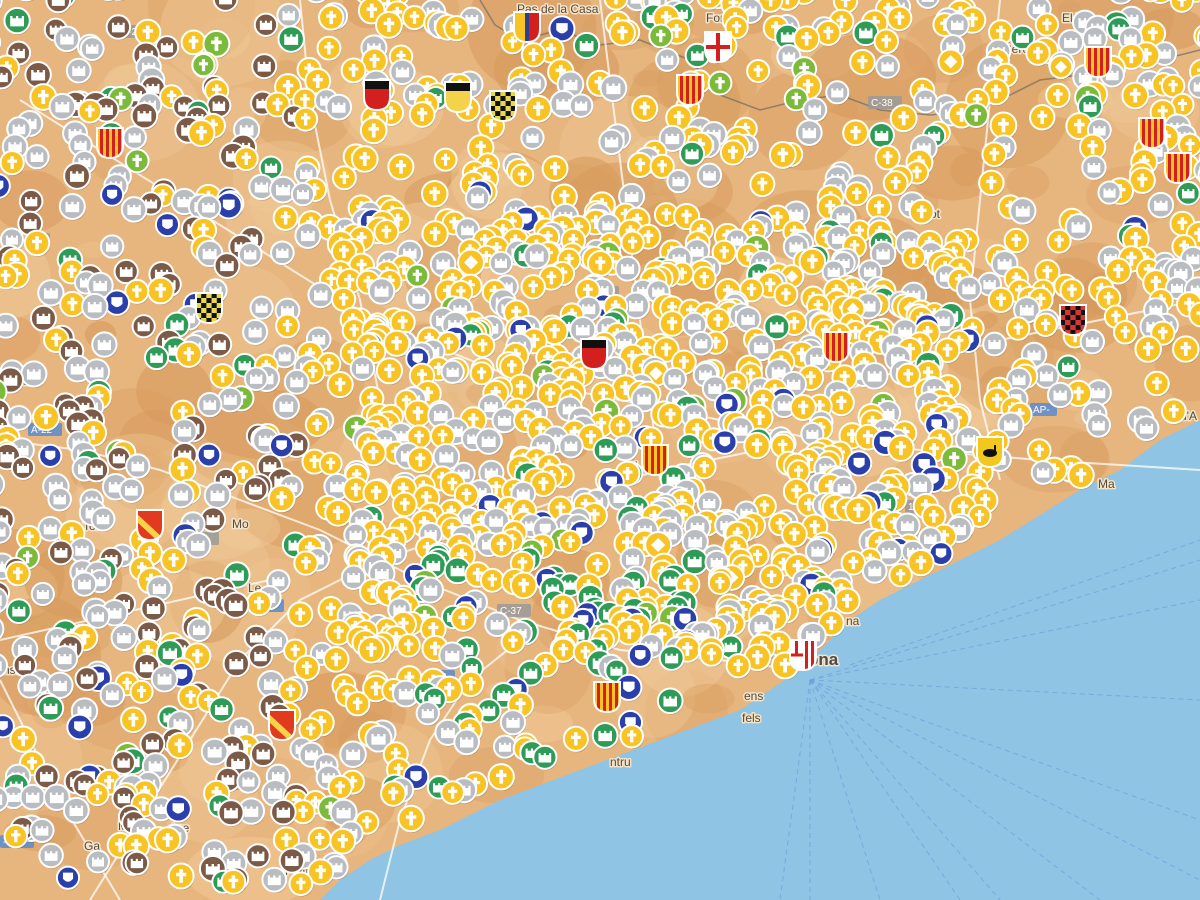 The width and height of the screenshot is (1200, 900). I want to click on poi-marker-yellow-diamond, so click(1061, 67).